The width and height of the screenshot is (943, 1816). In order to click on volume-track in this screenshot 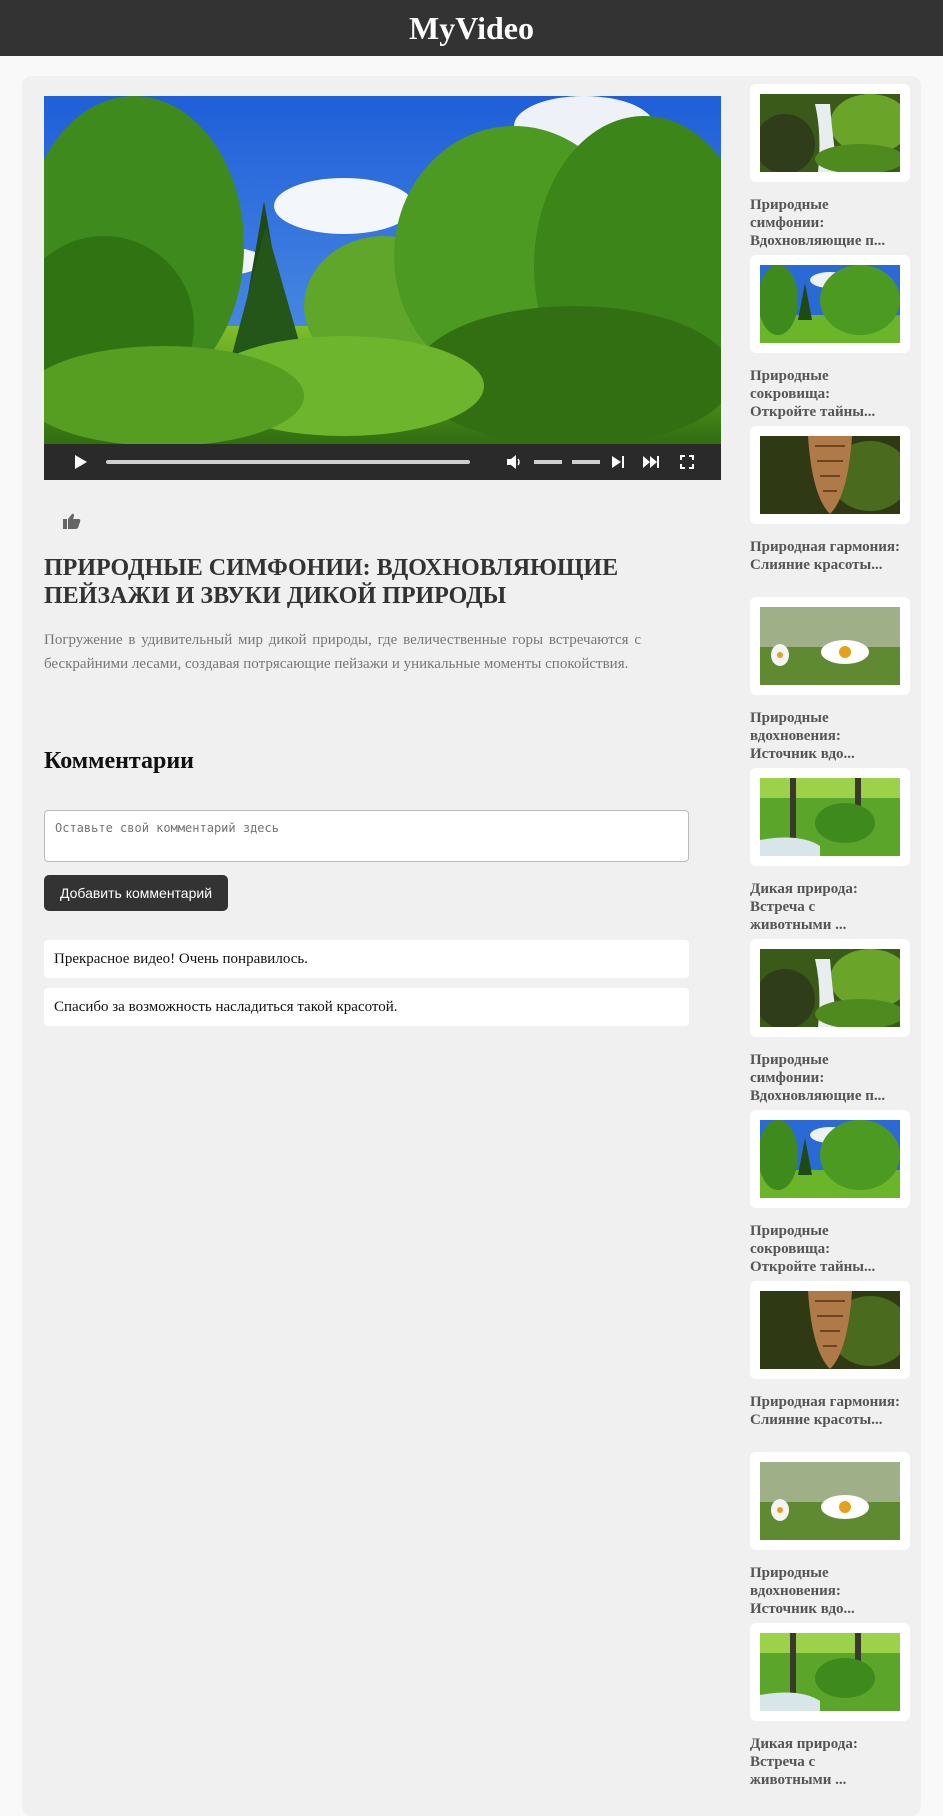, I will do `click(586, 462)`.